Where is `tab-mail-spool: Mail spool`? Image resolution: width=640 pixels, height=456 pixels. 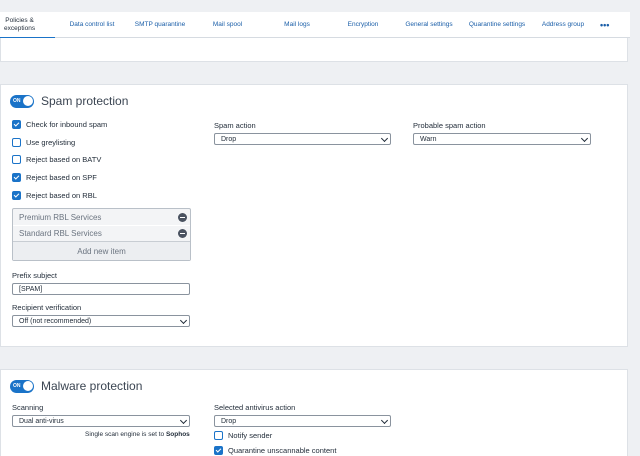
tab-mail-spool: Mail spool is located at coordinates (227, 25).